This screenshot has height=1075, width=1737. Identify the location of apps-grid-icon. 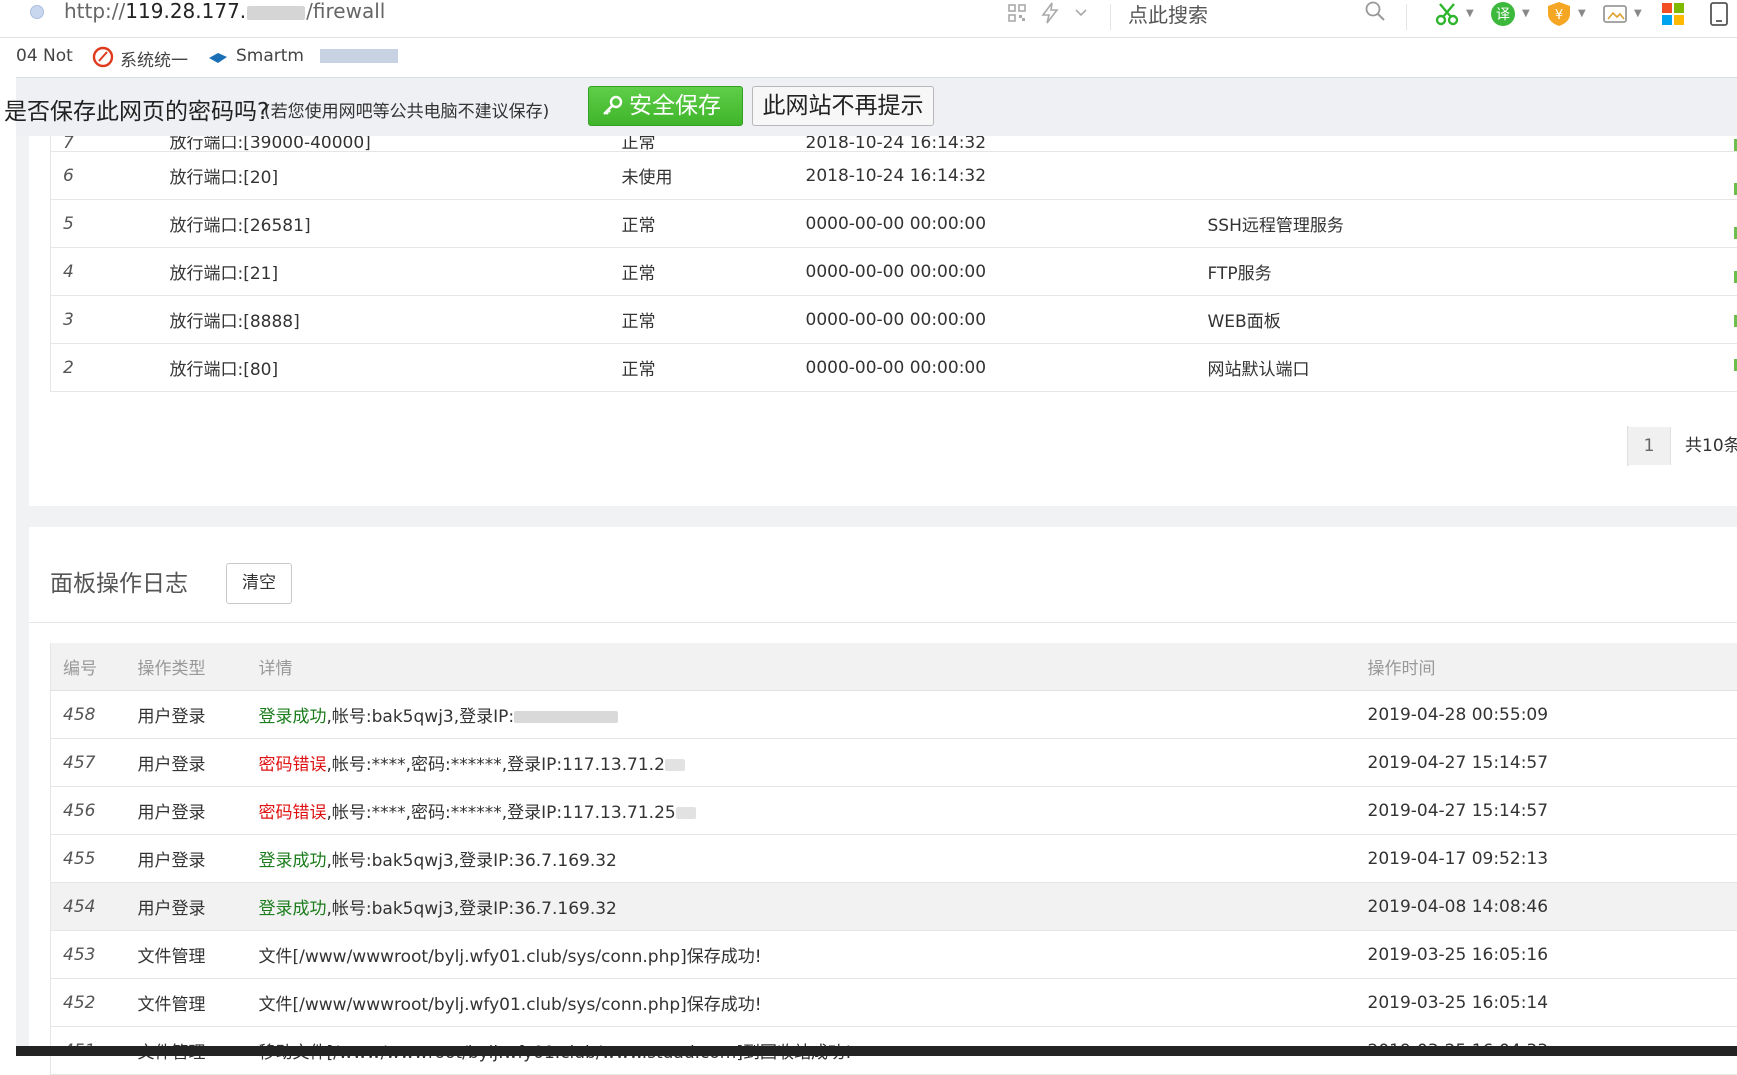
(1673, 14).